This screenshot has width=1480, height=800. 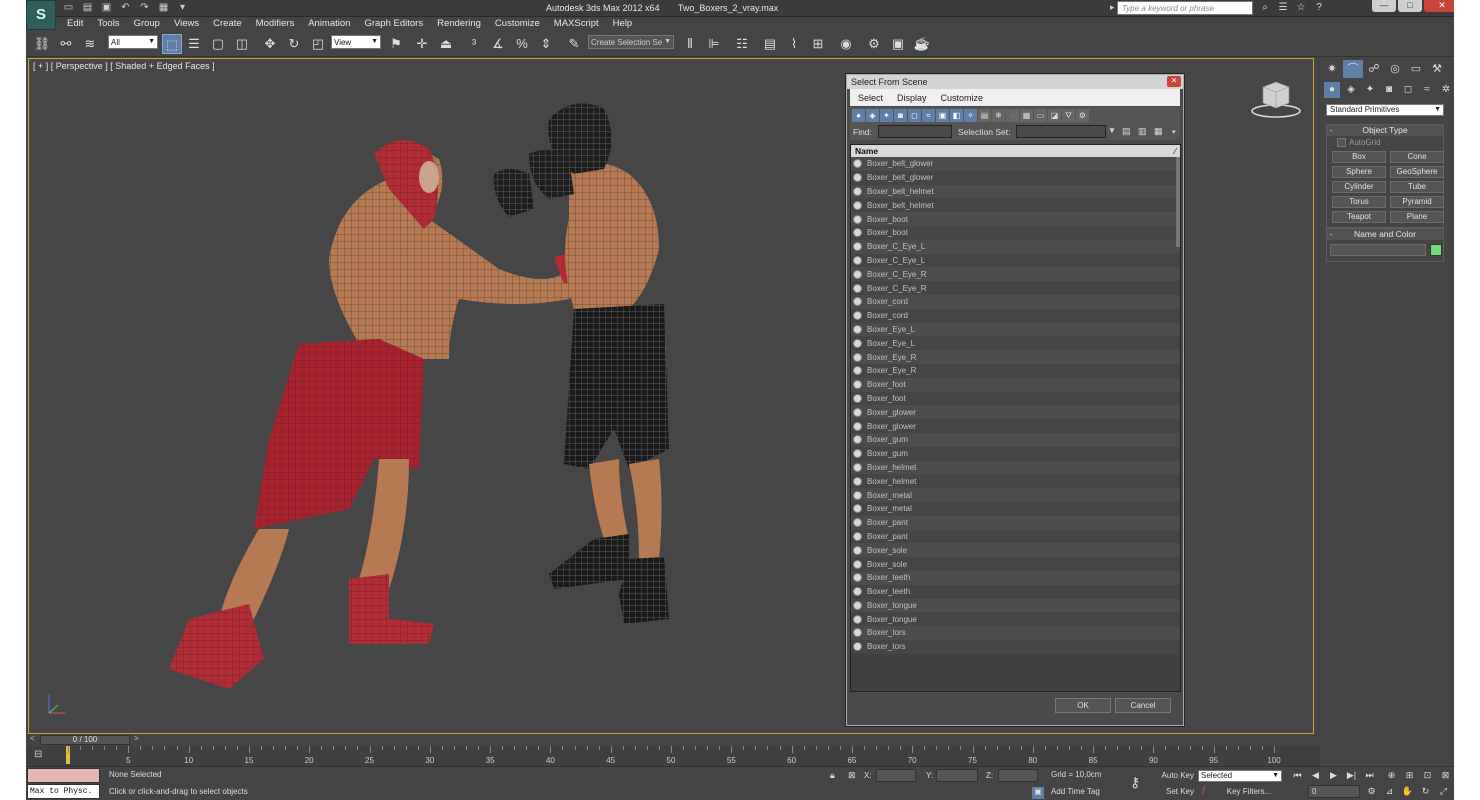 I want to click on sphere-button: Sphere, so click(x=1359, y=172).